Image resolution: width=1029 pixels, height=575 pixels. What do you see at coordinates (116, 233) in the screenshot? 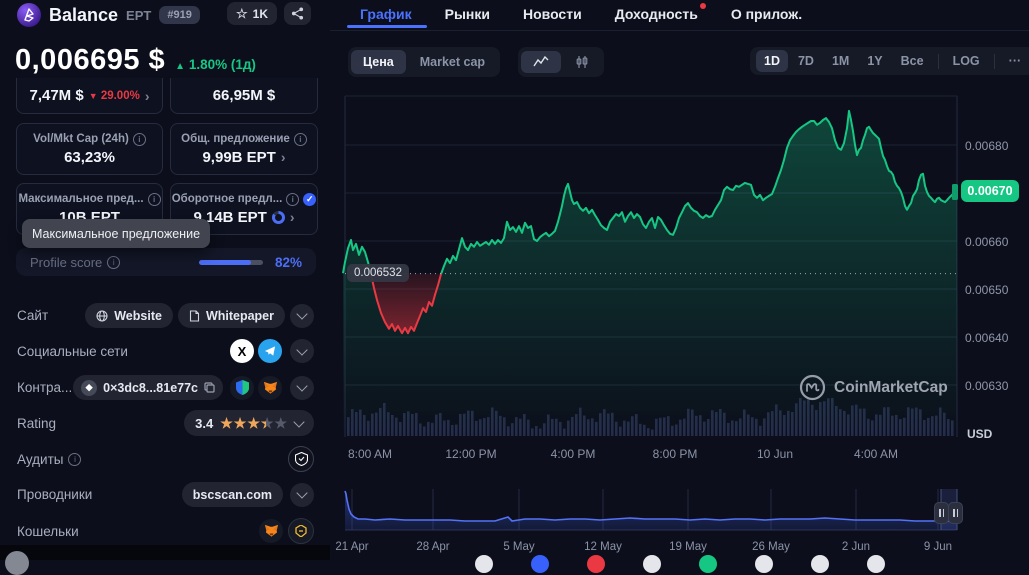
I see `max-supply-tooltip: Максимальное предложение` at bounding box center [116, 233].